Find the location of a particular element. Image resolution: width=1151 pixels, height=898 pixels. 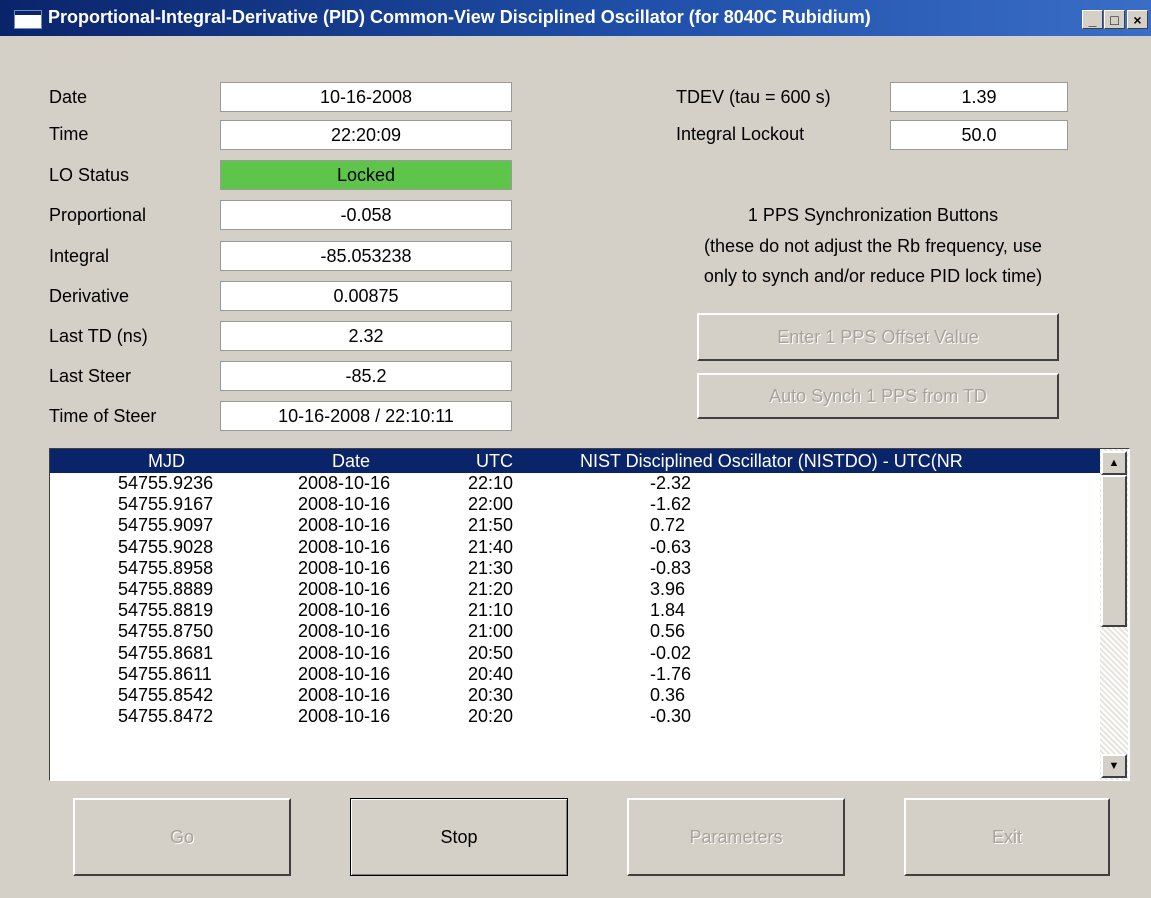

table-row: 54755.9167 2008-10-16 22:00 -1.62 is located at coordinates (575, 504).